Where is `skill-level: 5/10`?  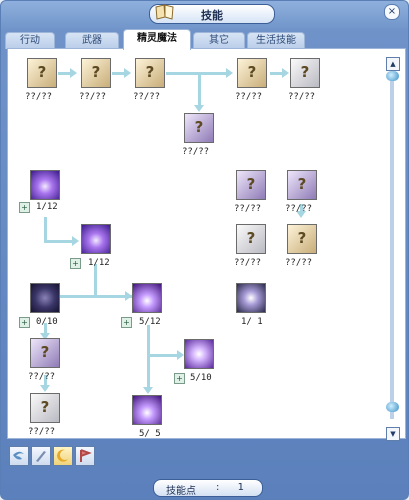 skill-level: 5/10 is located at coordinates (201, 378).